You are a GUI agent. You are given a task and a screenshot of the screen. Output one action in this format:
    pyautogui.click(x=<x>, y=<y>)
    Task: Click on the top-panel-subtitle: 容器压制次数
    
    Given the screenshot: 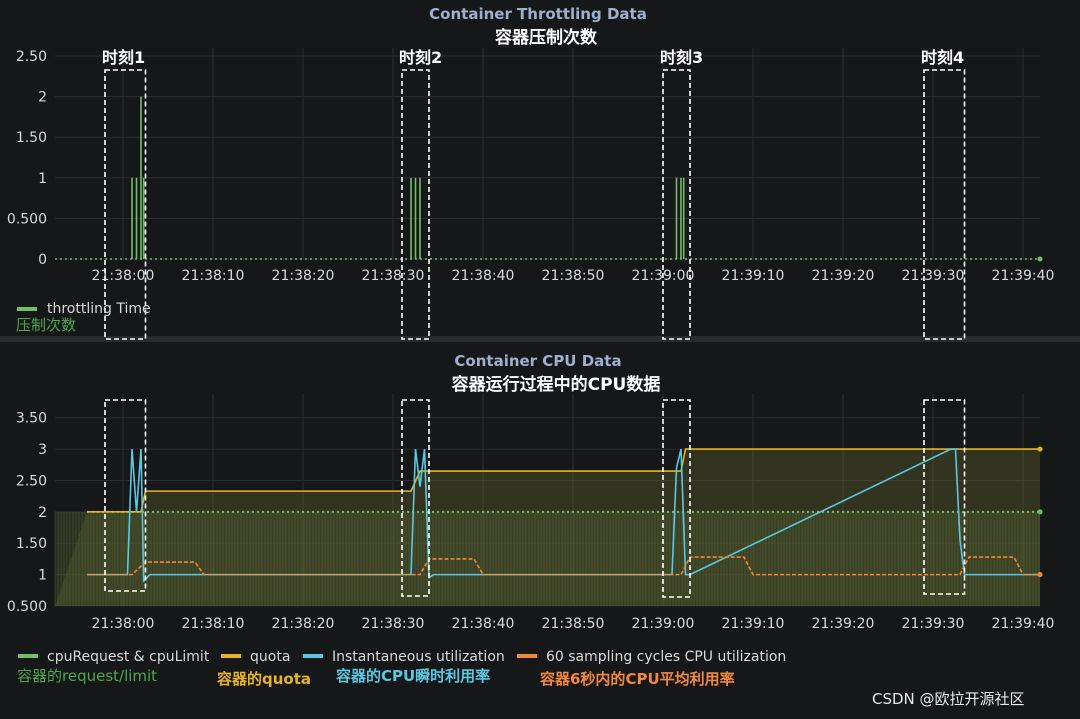 What is the action you would take?
    pyautogui.click(x=546, y=37)
    